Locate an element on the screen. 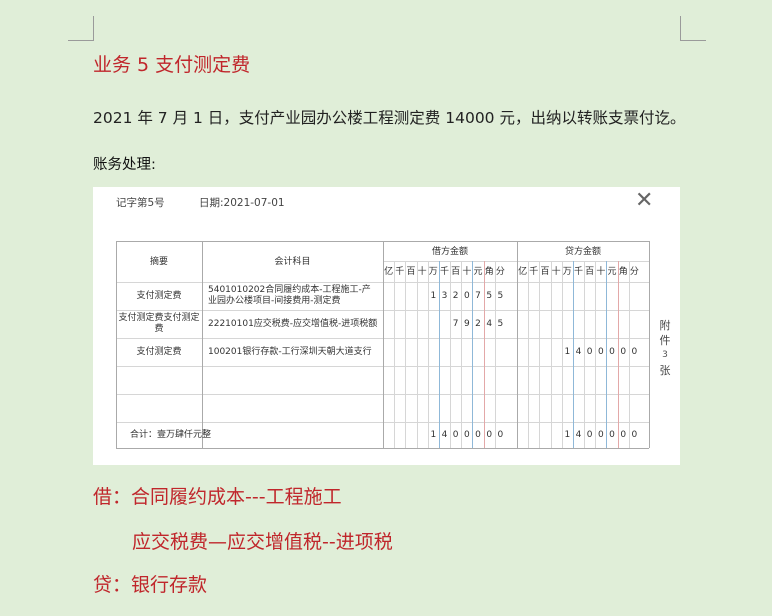  entry-debit-2: 应交税费—应交增值税--进项税 is located at coordinates (262, 542).